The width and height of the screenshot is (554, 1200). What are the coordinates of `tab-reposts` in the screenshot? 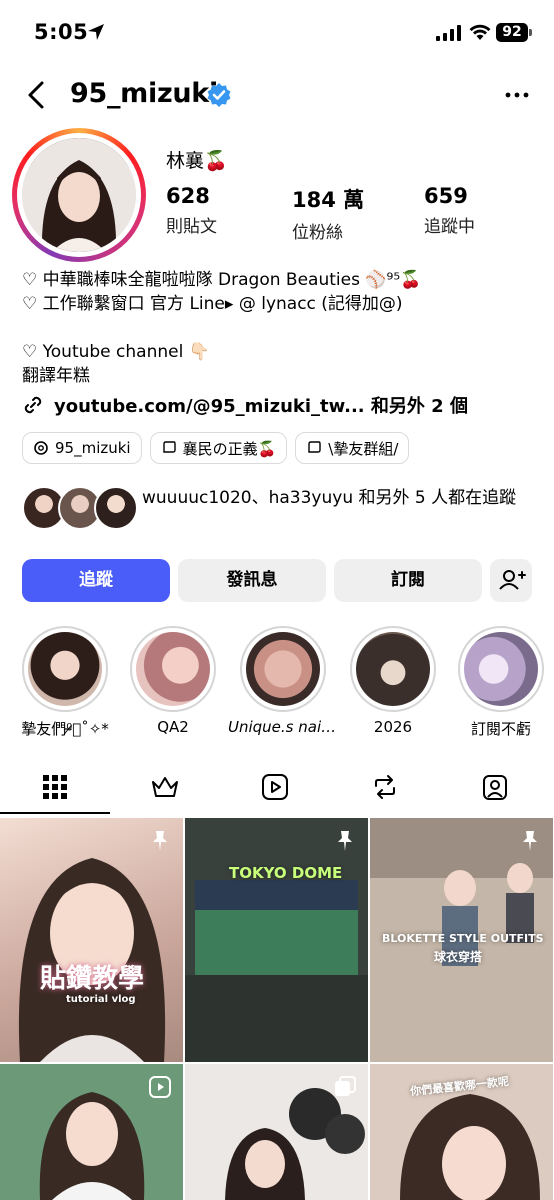 It's located at (385, 787).